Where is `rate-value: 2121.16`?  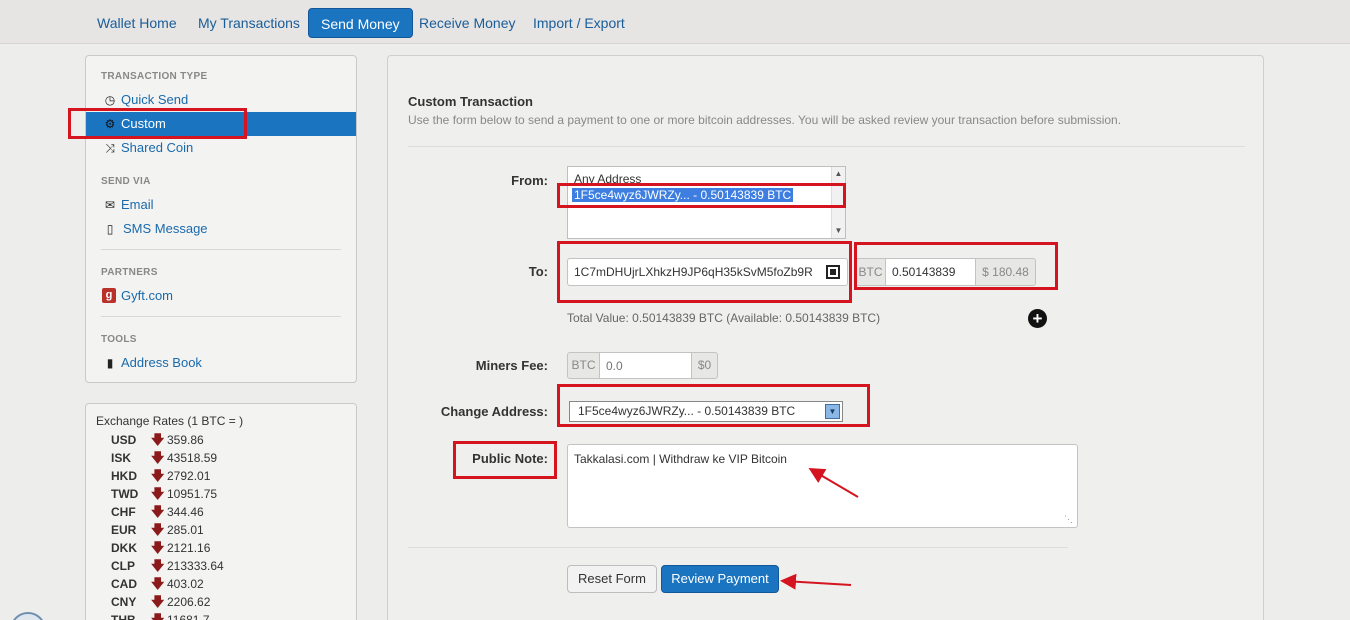
rate-value: 2121.16 is located at coordinates (189, 548).